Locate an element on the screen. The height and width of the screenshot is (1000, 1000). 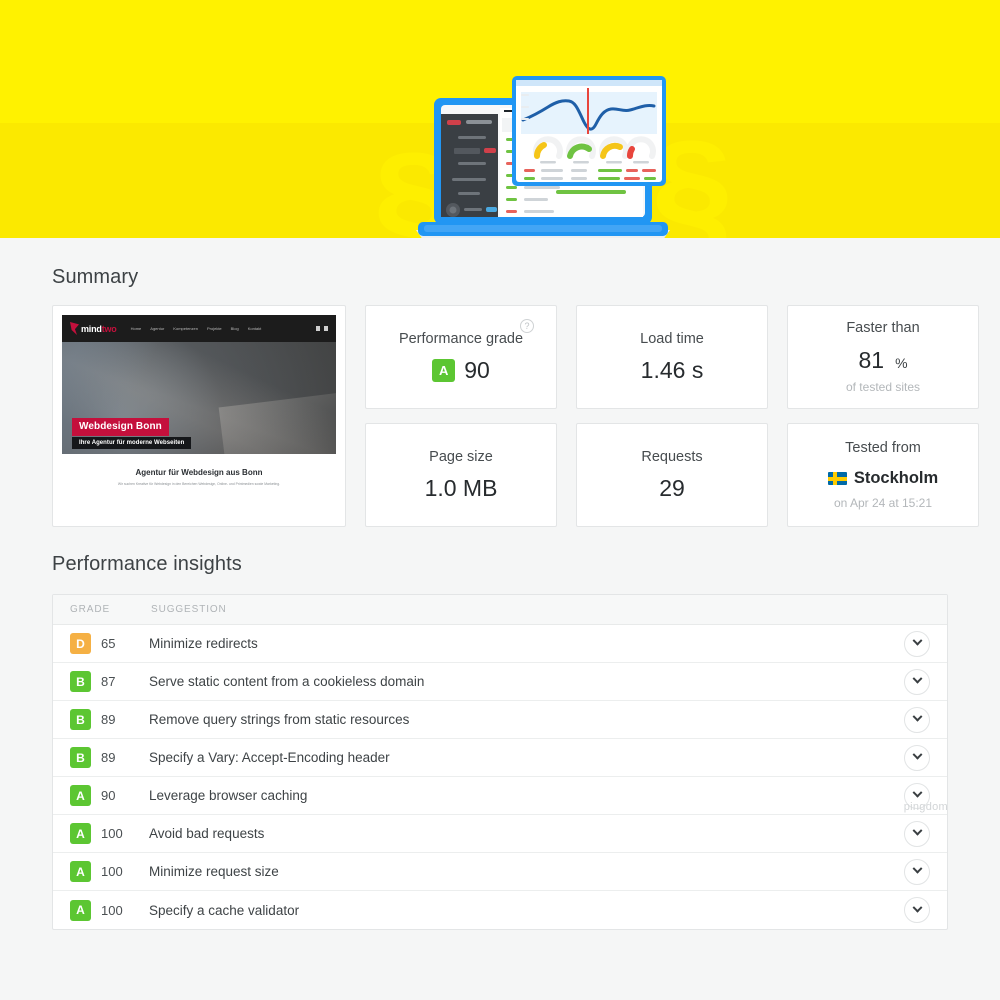
summary-heading: Summary is located at coordinates (95, 277).